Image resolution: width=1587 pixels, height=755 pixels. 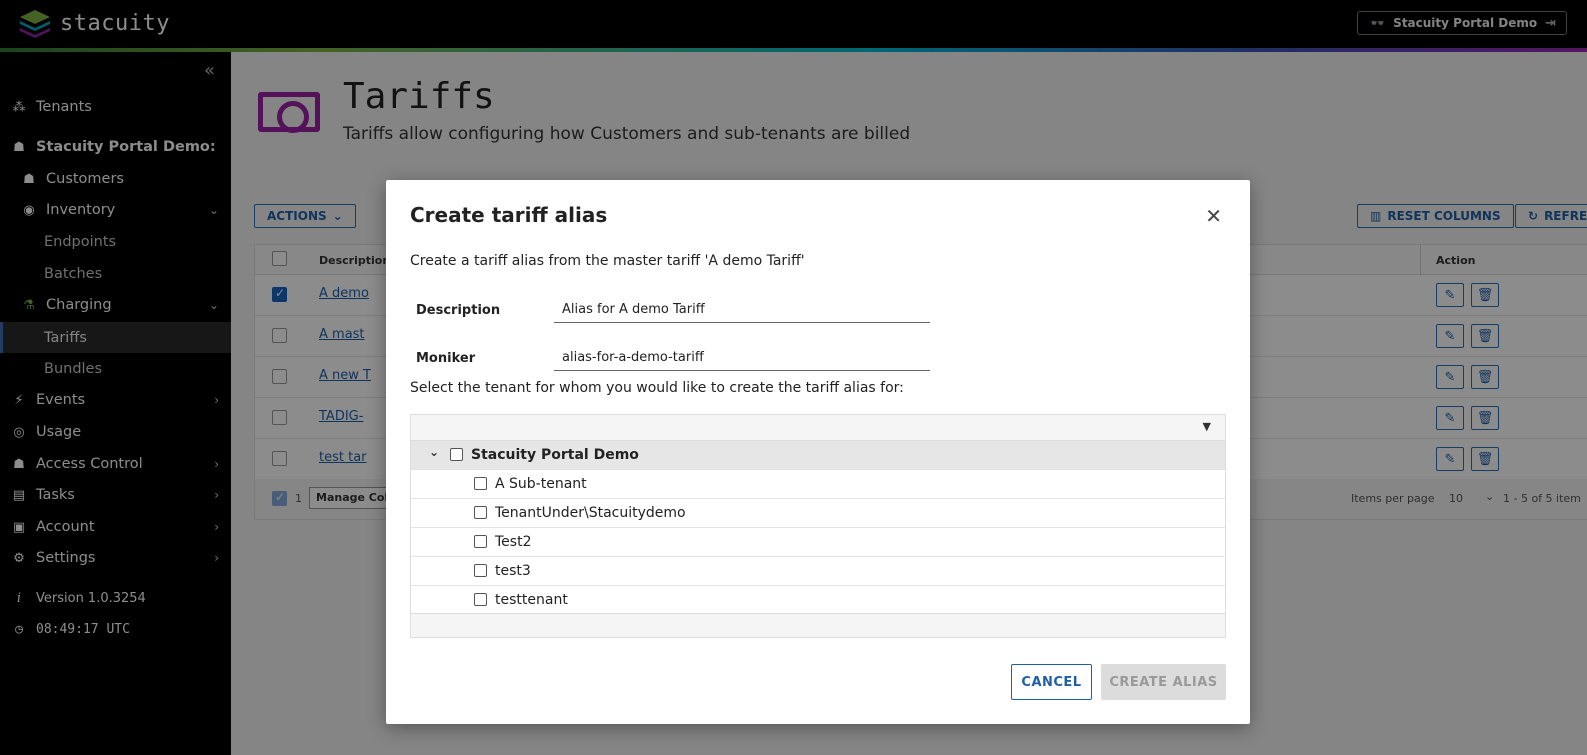 What do you see at coordinates (509, 215) in the screenshot?
I see `dialog-title: Create tariff alias` at bounding box center [509, 215].